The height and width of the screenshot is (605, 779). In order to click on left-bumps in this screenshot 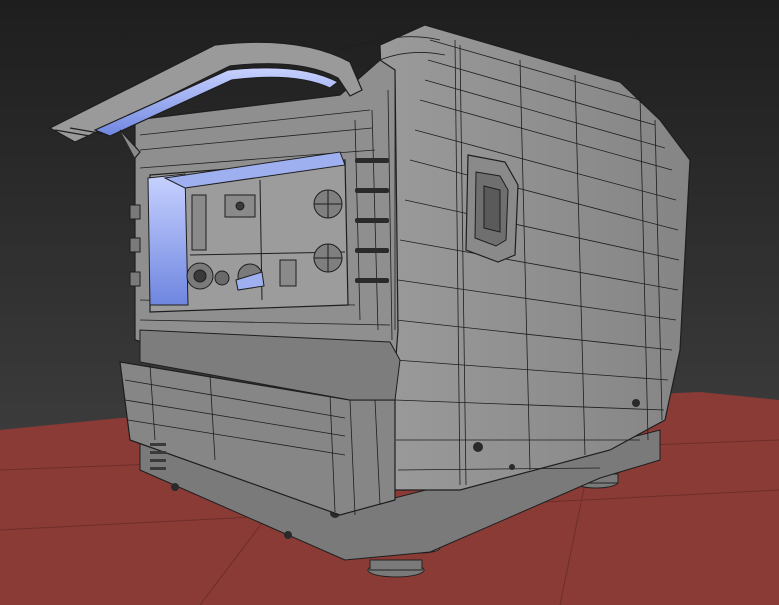, I will do `click(135, 245)`.